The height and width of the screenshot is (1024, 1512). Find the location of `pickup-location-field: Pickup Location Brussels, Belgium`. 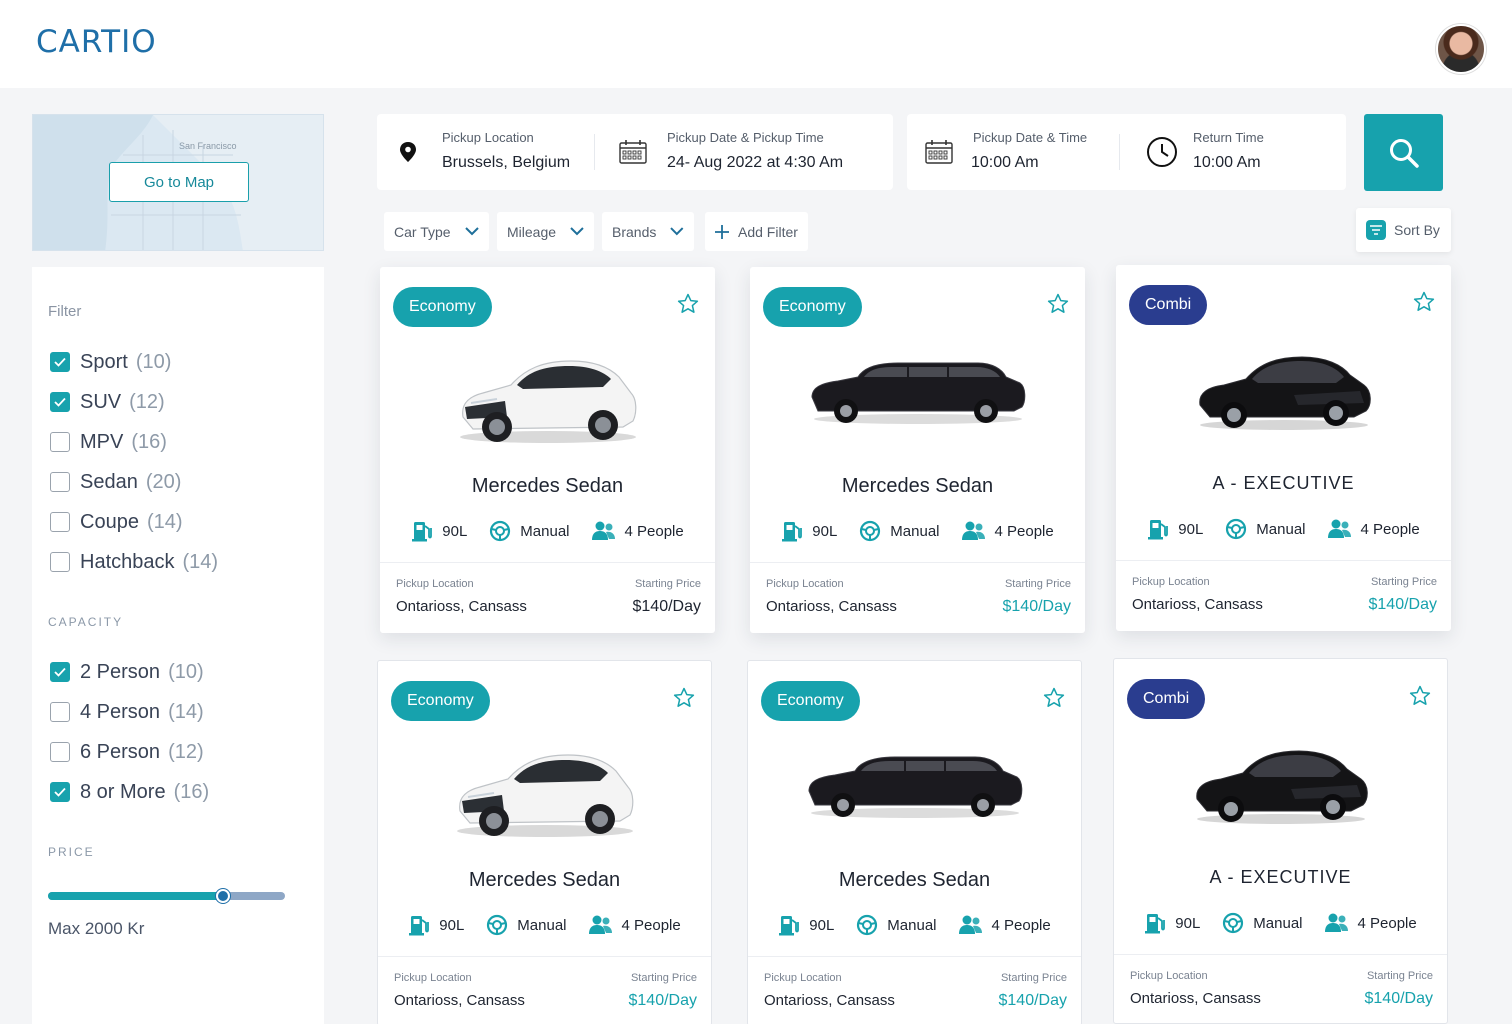

pickup-location-field: Pickup Location Brussels, Belgium is located at coordinates (484, 152).